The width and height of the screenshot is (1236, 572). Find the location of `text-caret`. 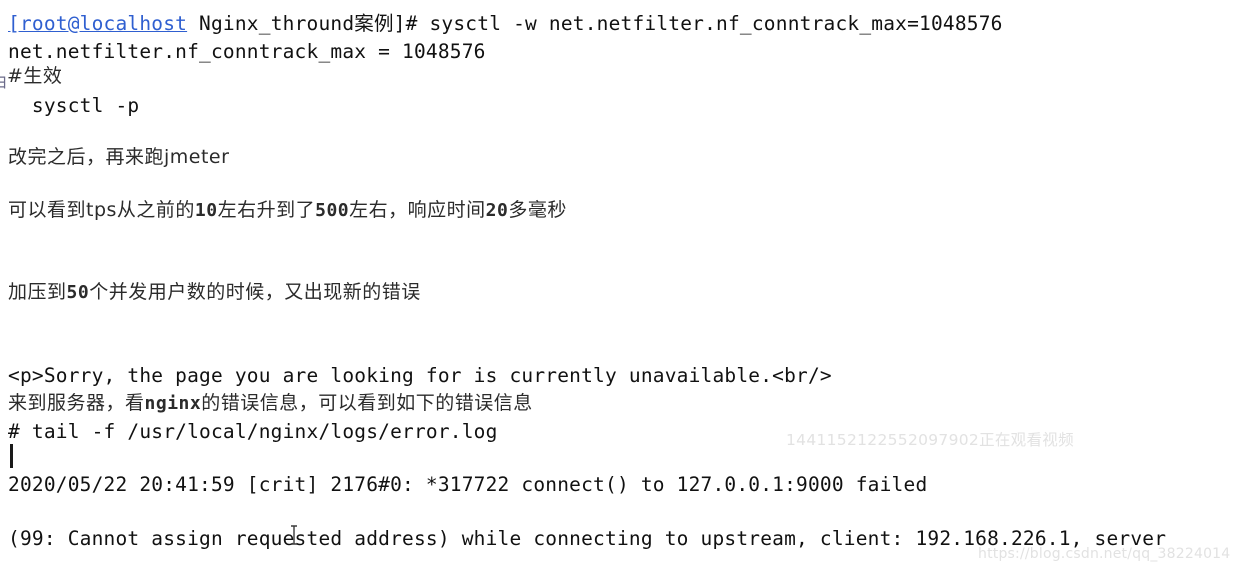

text-caret is located at coordinates (11, 456).